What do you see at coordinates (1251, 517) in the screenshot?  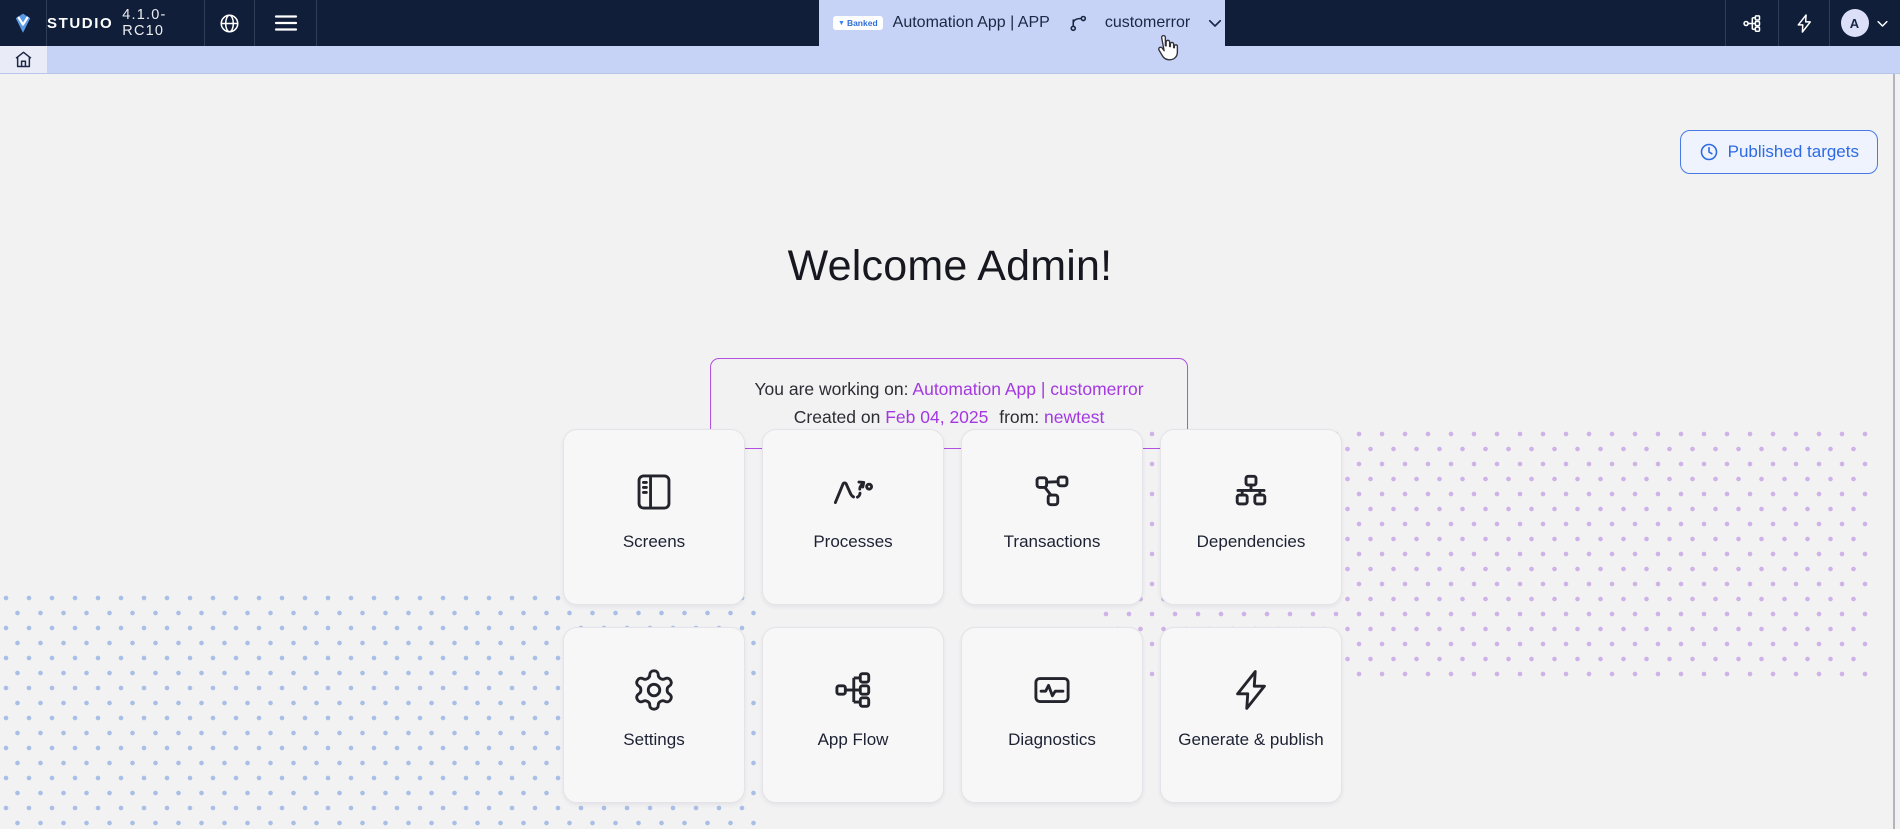 I see `card-dependencies: Dependencies` at bounding box center [1251, 517].